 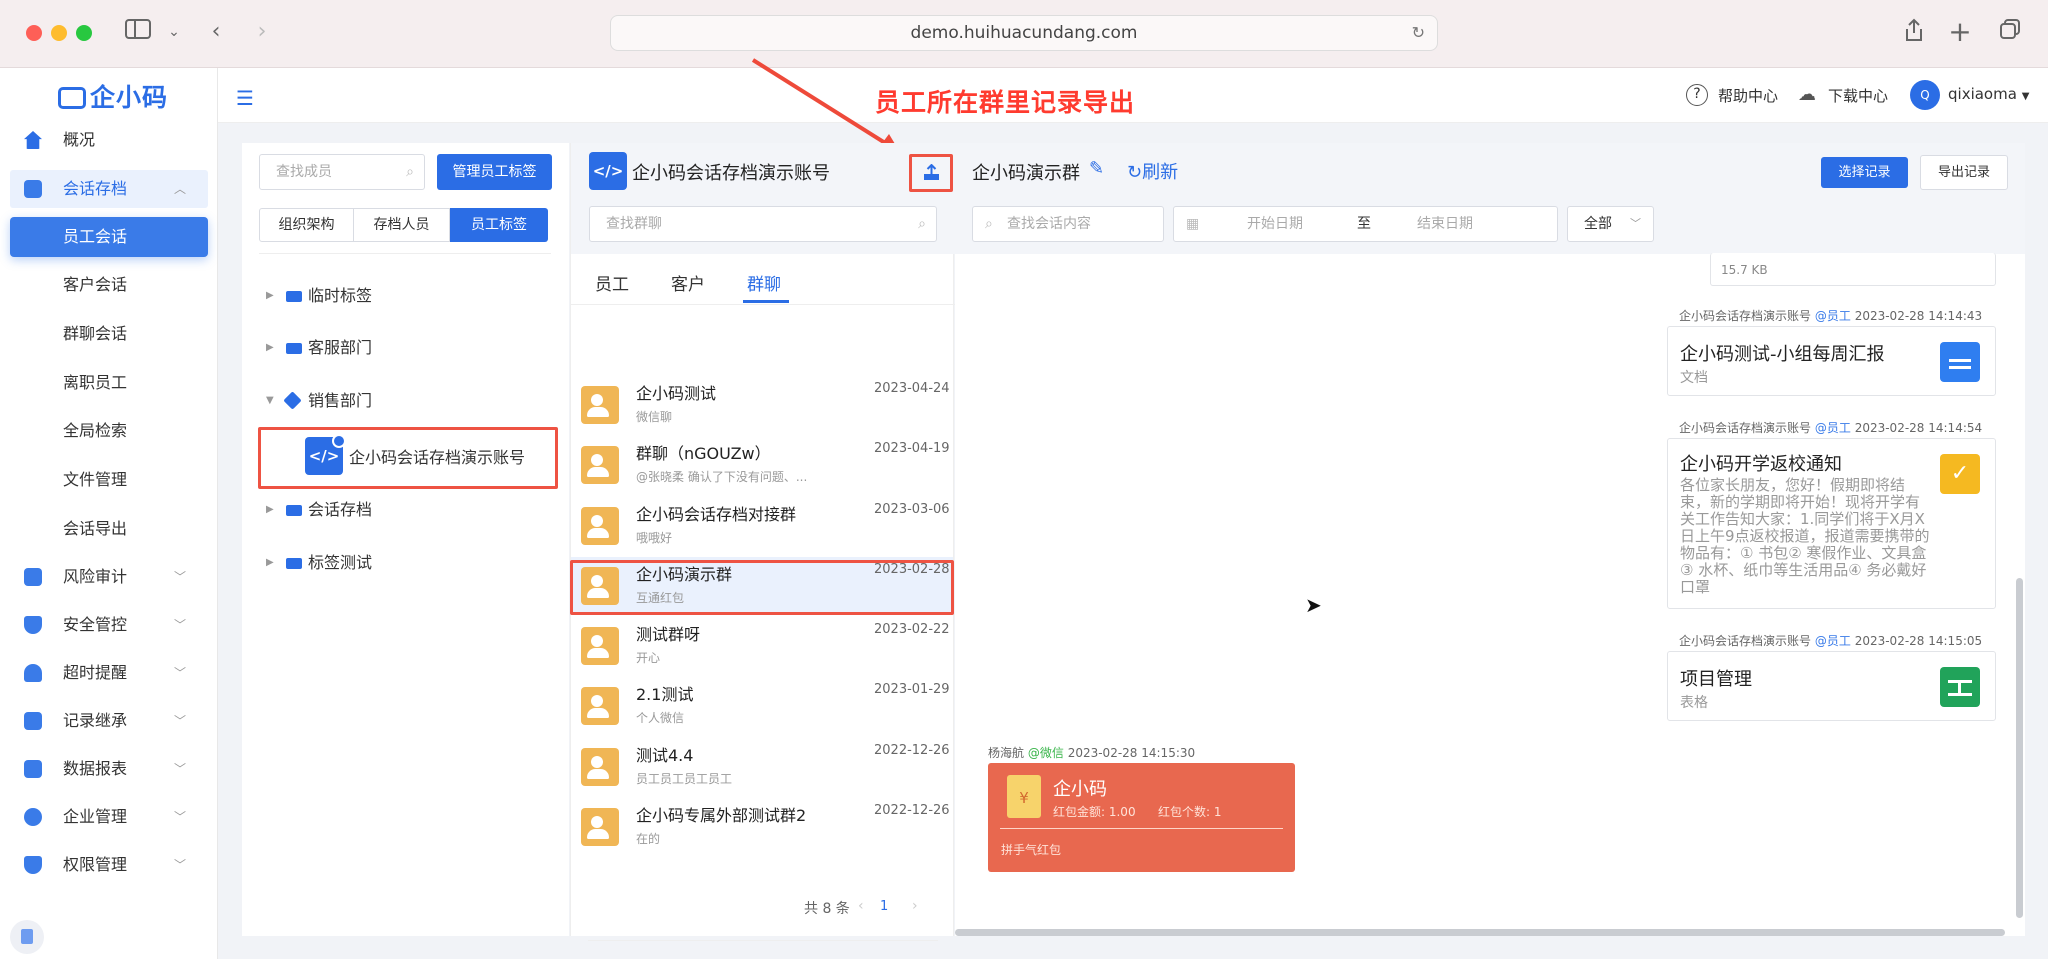 What do you see at coordinates (665, 694) in the screenshot?
I see `group-name: 2.1测试` at bounding box center [665, 694].